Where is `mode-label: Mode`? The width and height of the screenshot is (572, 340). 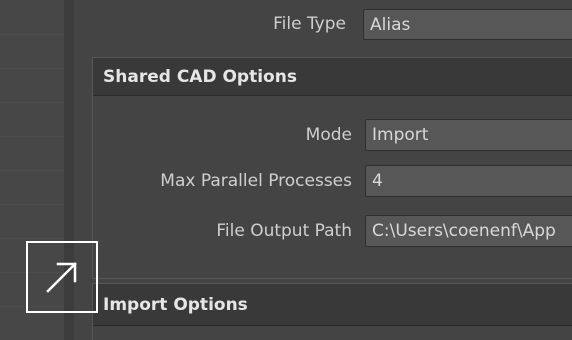
mode-label: Mode is located at coordinates (328, 135).